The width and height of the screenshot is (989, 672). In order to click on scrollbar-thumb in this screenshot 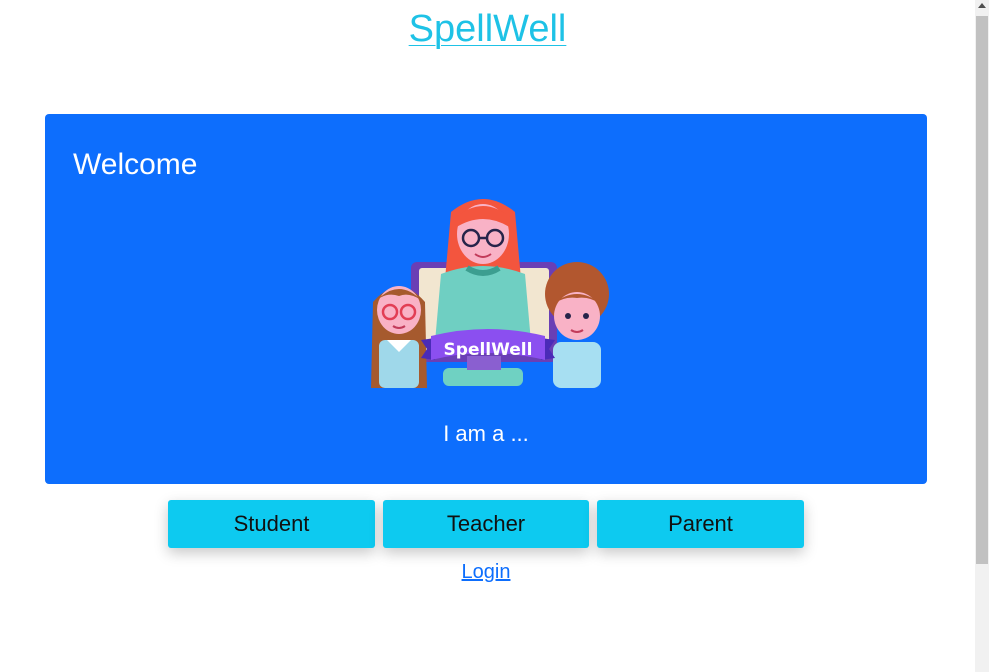, I will do `click(982, 290)`.